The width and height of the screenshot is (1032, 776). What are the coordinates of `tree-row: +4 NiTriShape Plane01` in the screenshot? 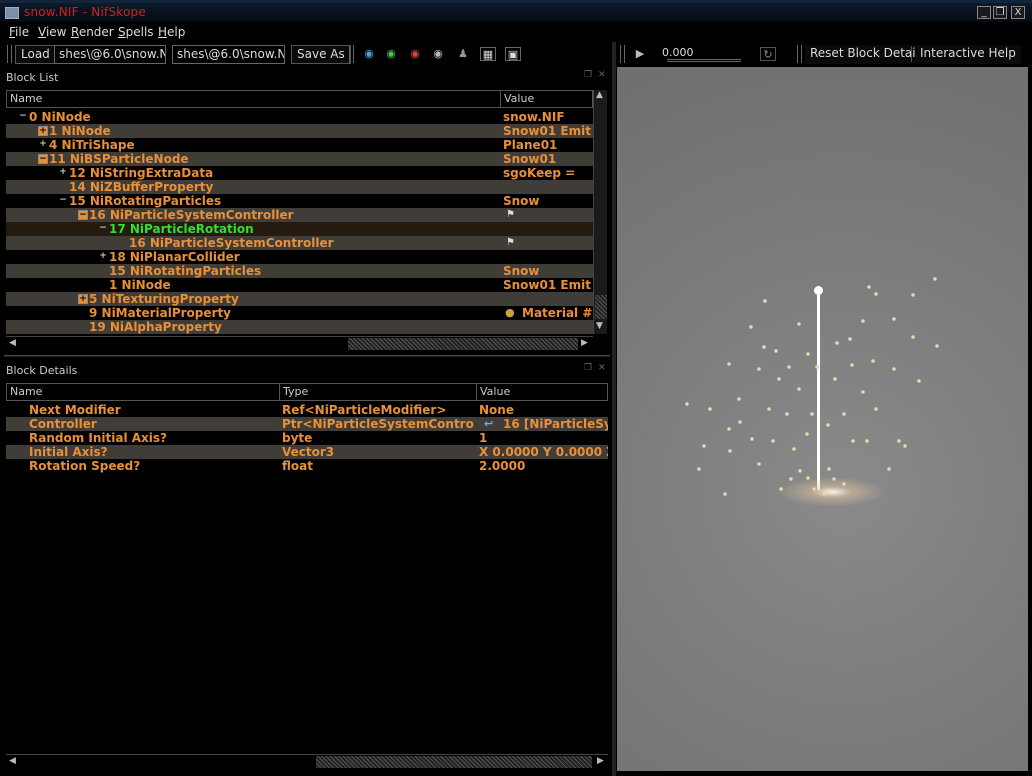 It's located at (299, 145).